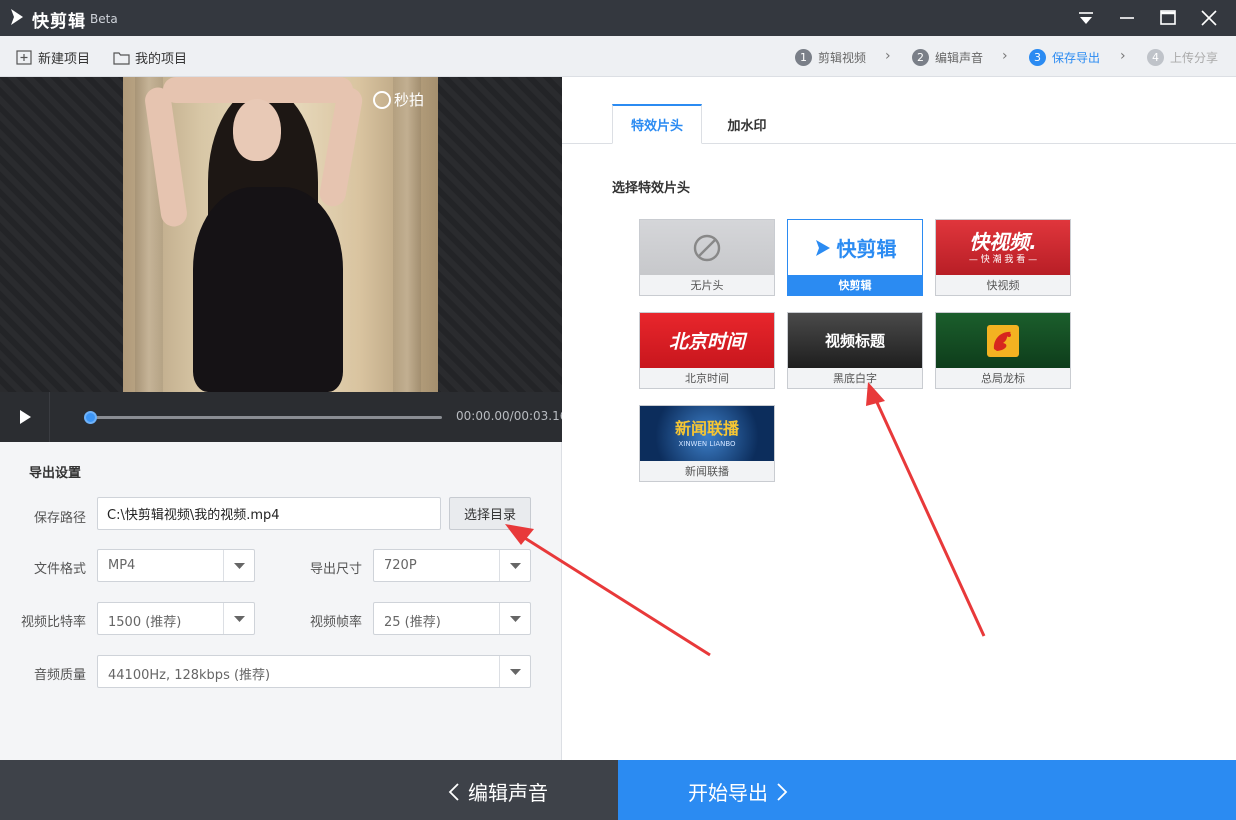 The width and height of the screenshot is (1236, 820). I want to click on choose-directory-button: 选择目录, so click(490, 513).